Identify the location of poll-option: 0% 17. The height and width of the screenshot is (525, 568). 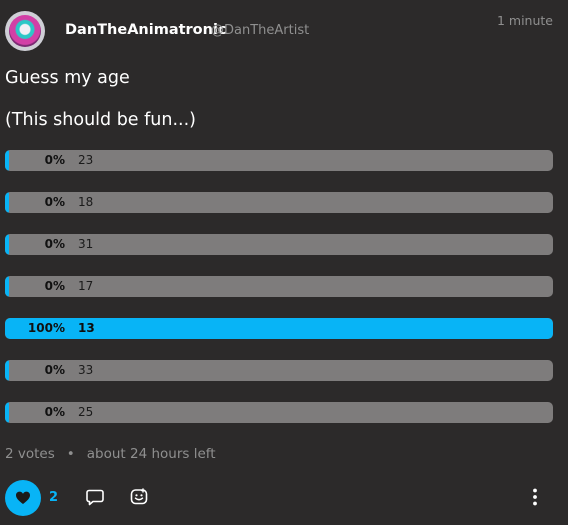
(279, 286).